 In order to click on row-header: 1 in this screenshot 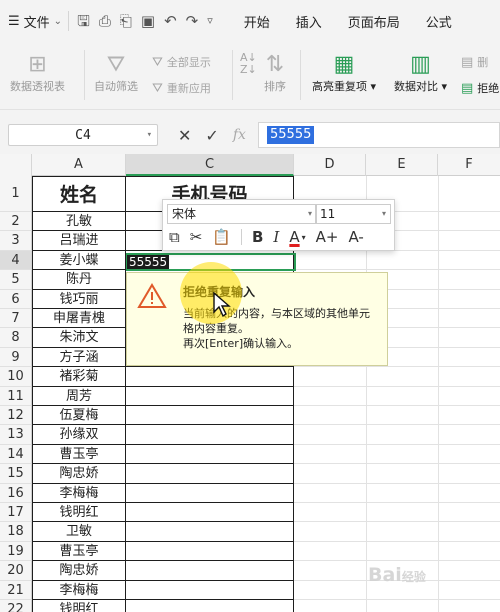, I will do `click(16, 194)`.